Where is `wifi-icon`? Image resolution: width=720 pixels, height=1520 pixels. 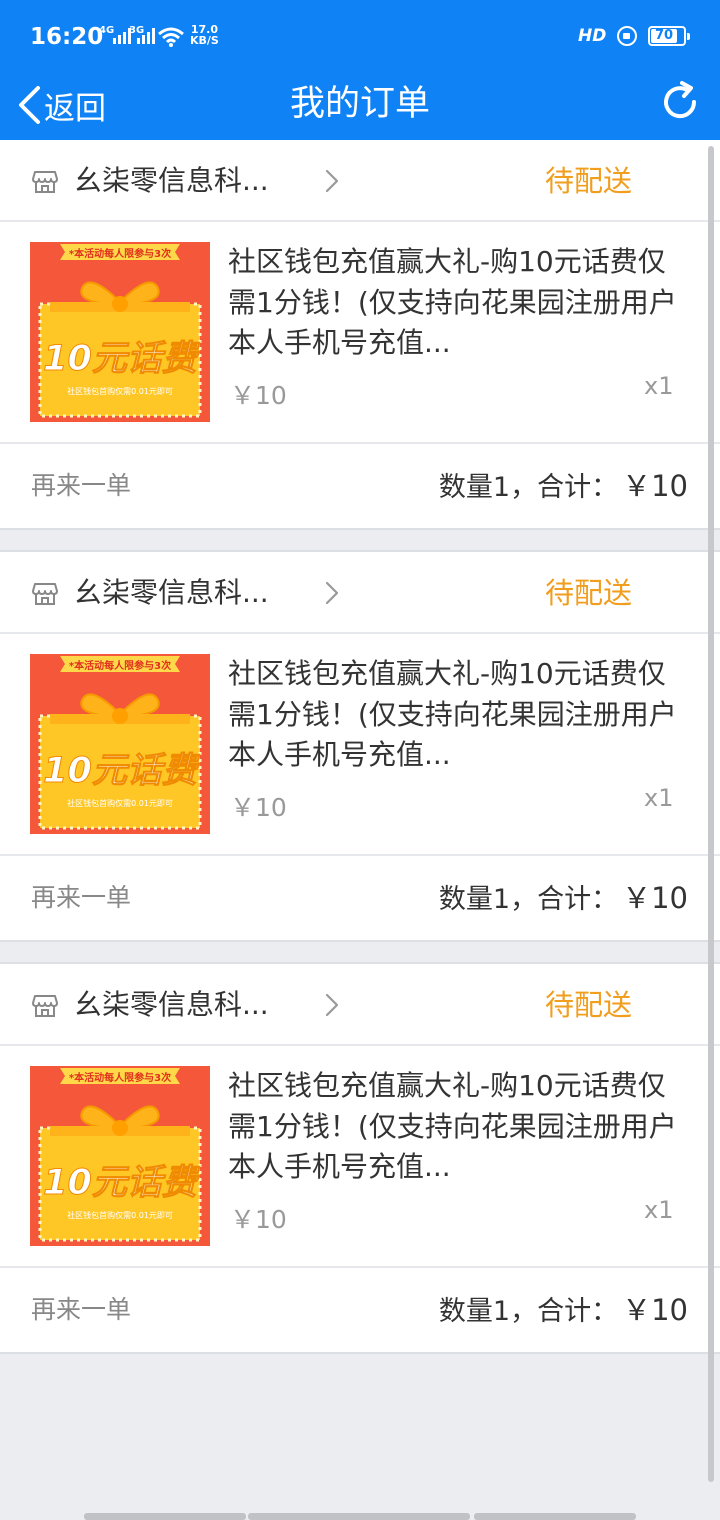
wifi-icon is located at coordinates (171, 37).